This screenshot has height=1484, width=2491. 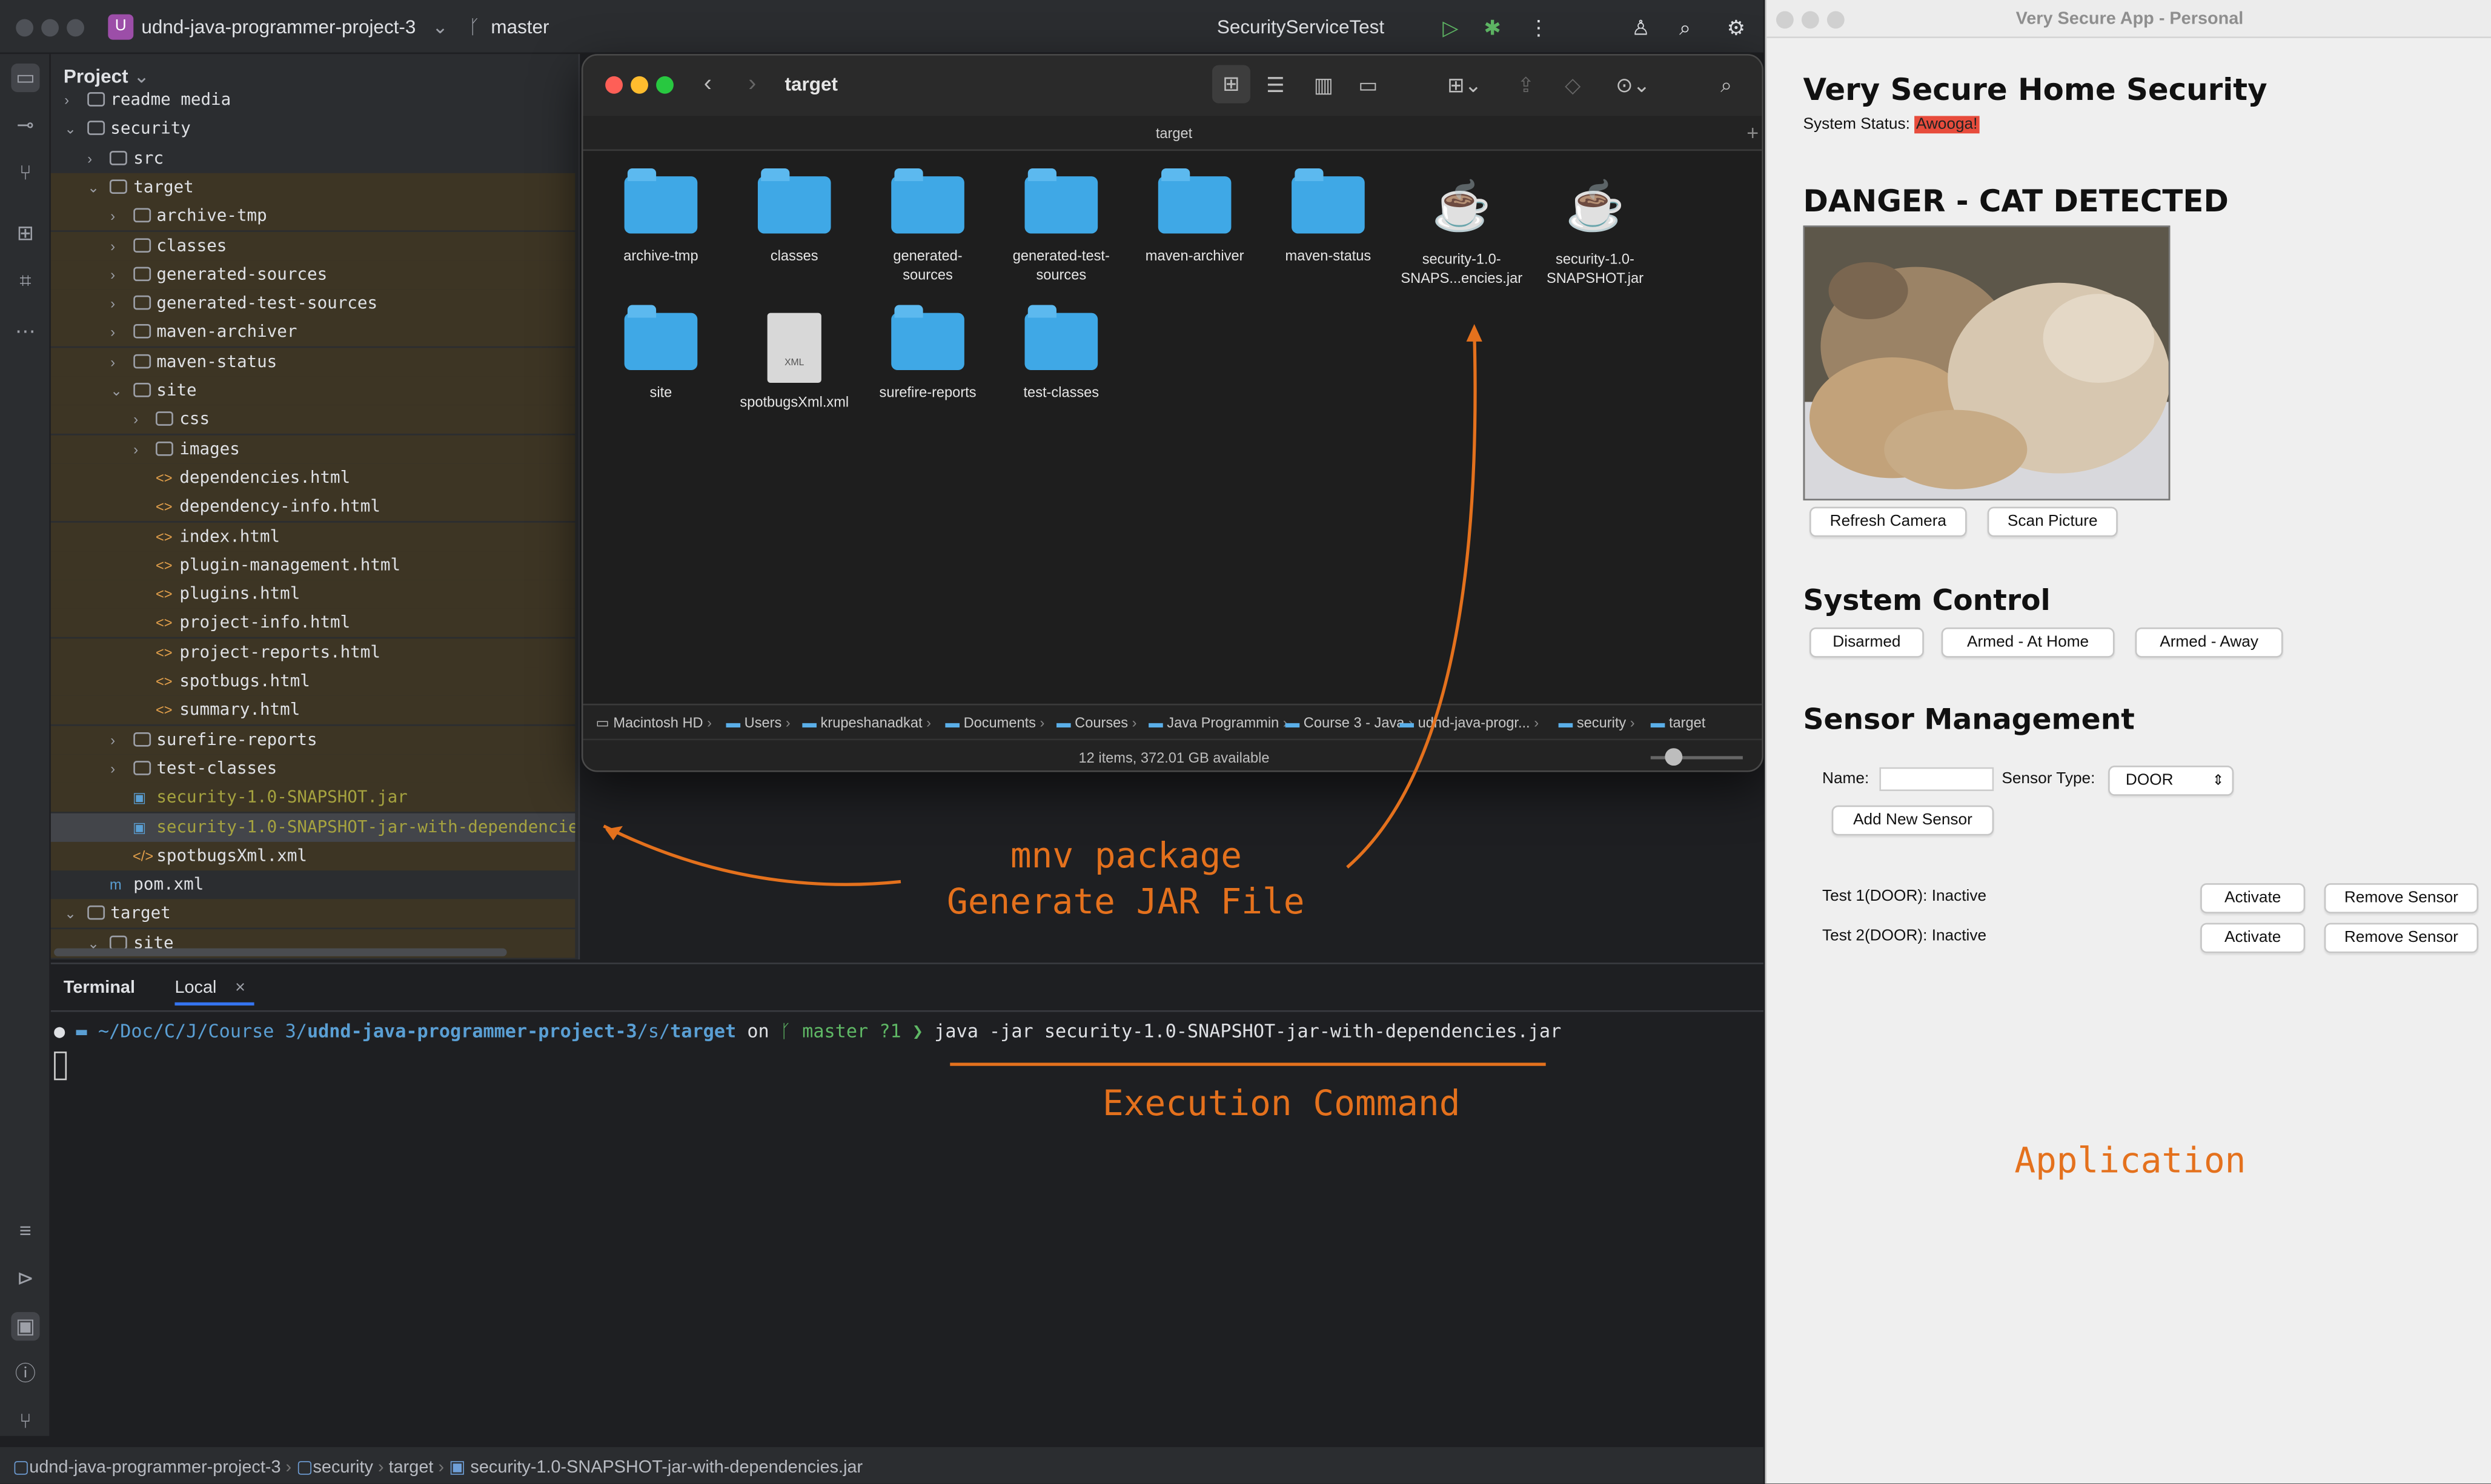 I want to click on sensor-type-label: Sensor Type:, so click(x=2048, y=779).